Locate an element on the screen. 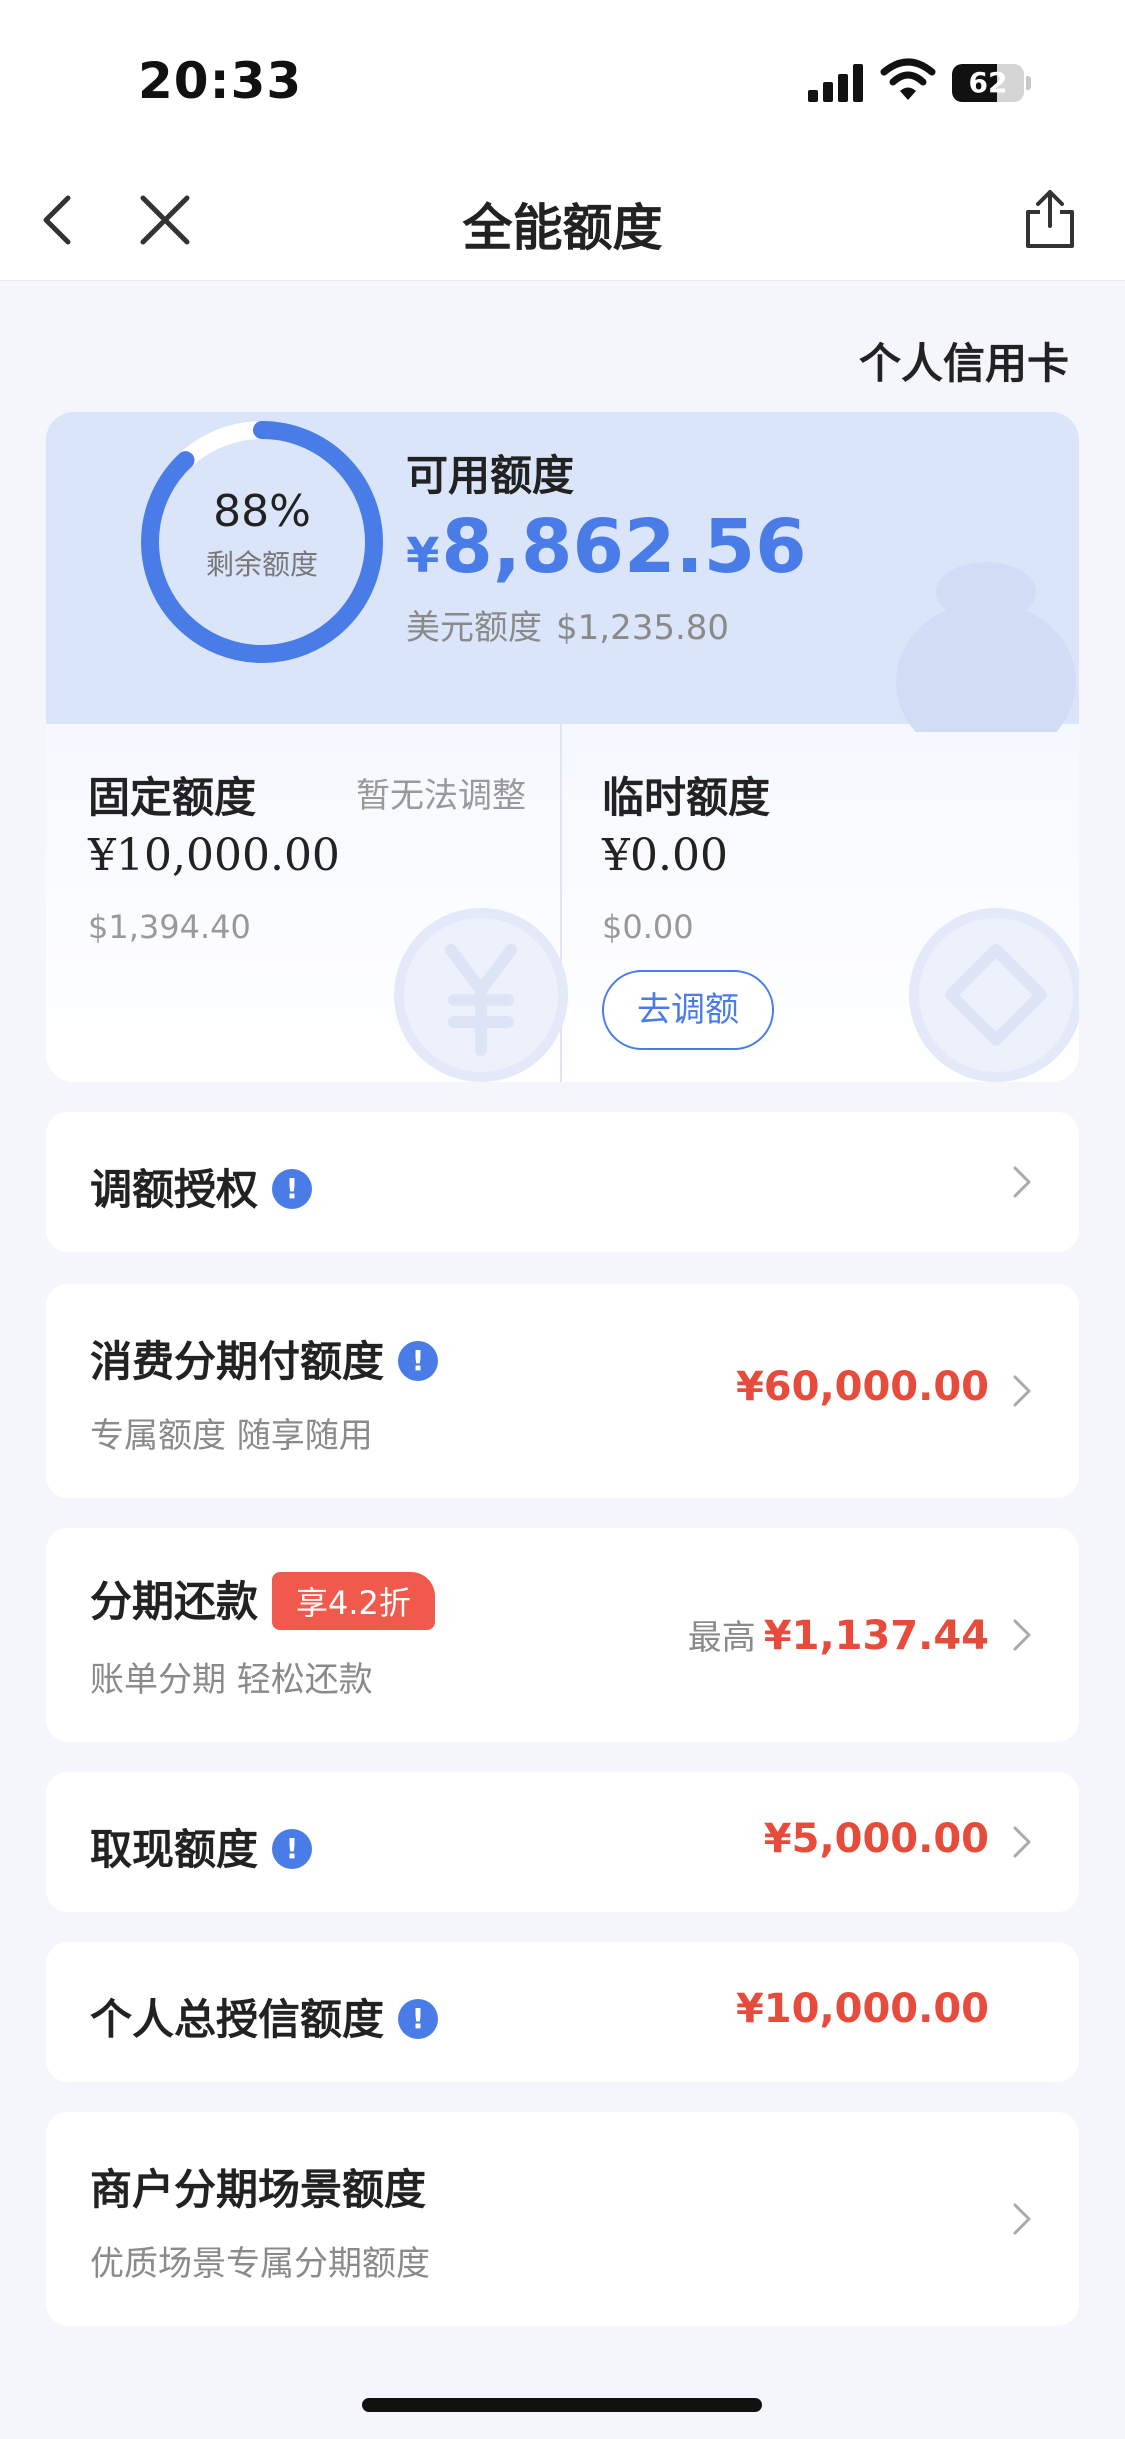  nav-bar: 全能额度 is located at coordinates (562, 220).